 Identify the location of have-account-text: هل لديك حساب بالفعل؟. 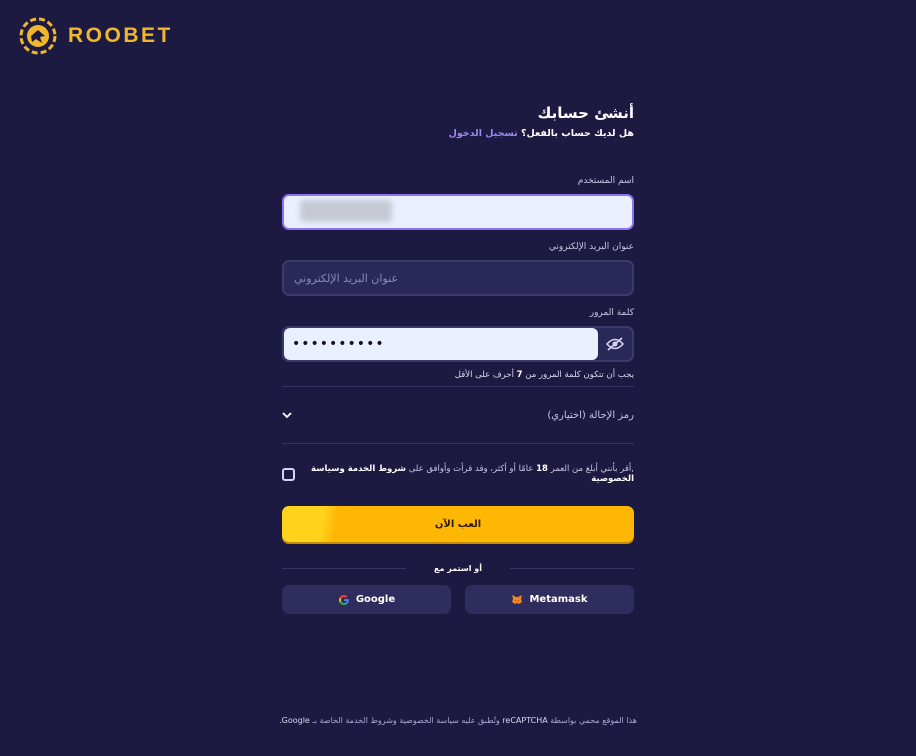
(577, 133).